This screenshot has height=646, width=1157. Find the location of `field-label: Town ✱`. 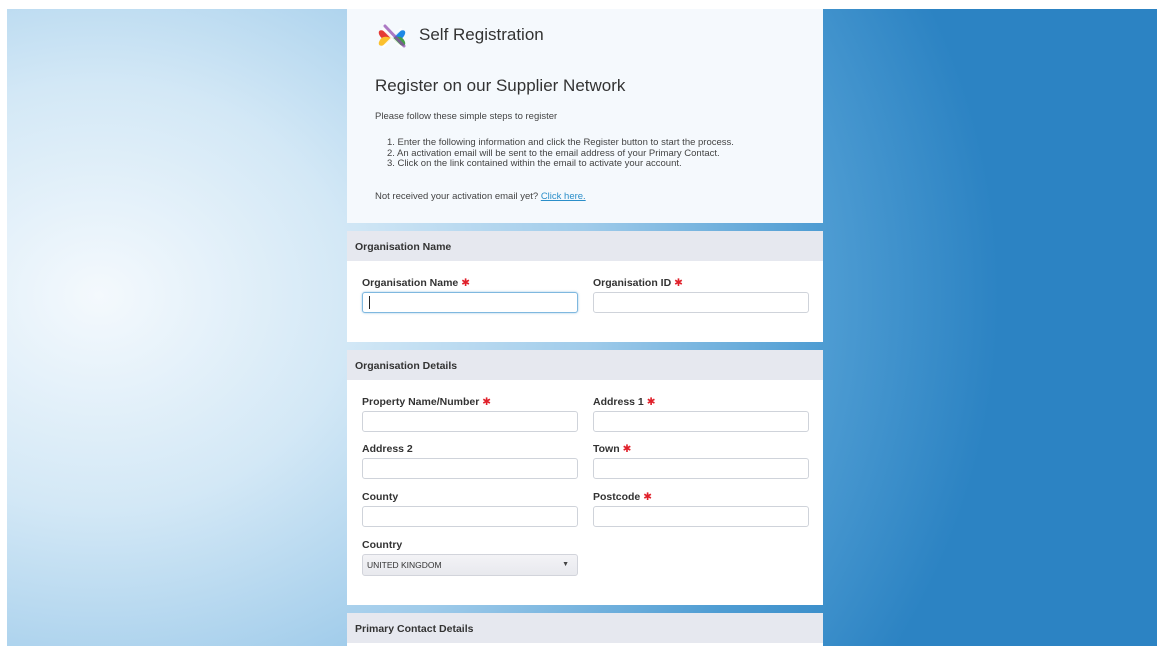

field-label: Town ✱ is located at coordinates (612, 449).